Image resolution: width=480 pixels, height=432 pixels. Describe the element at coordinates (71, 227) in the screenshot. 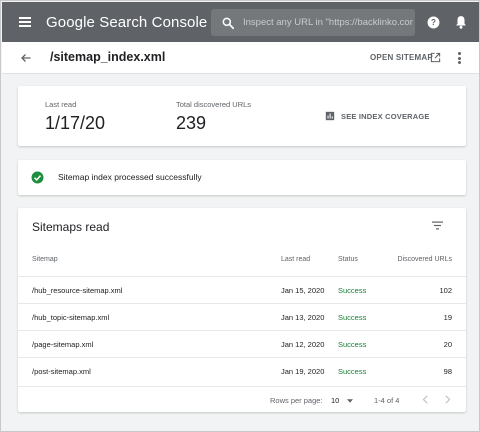

I see `table-title: Sitemaps read` at that location.